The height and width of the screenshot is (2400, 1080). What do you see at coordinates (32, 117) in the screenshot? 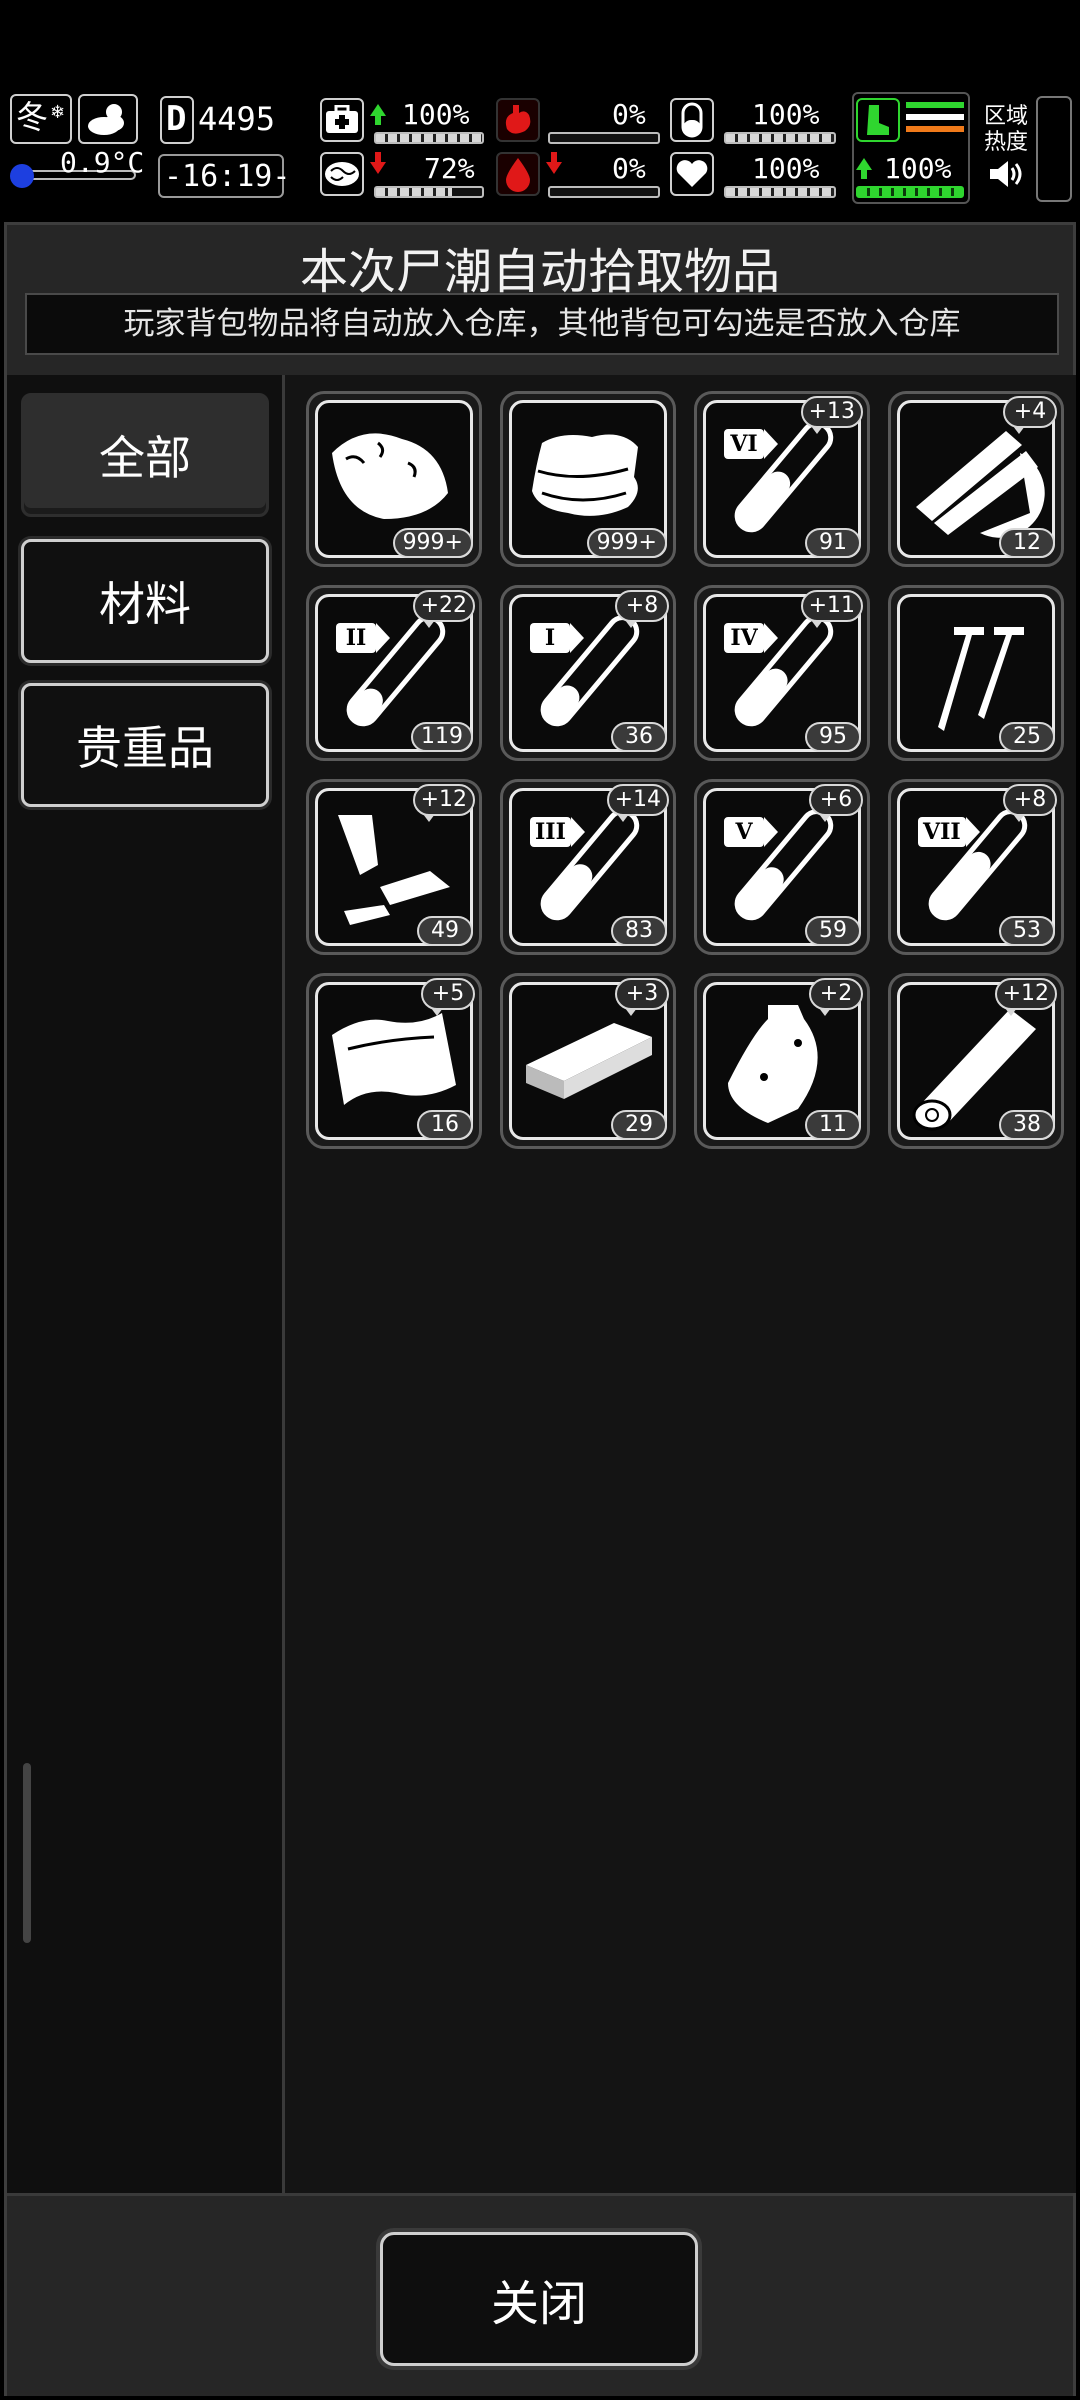
I see `season-label: 冬` at bounding box center [32, 117].